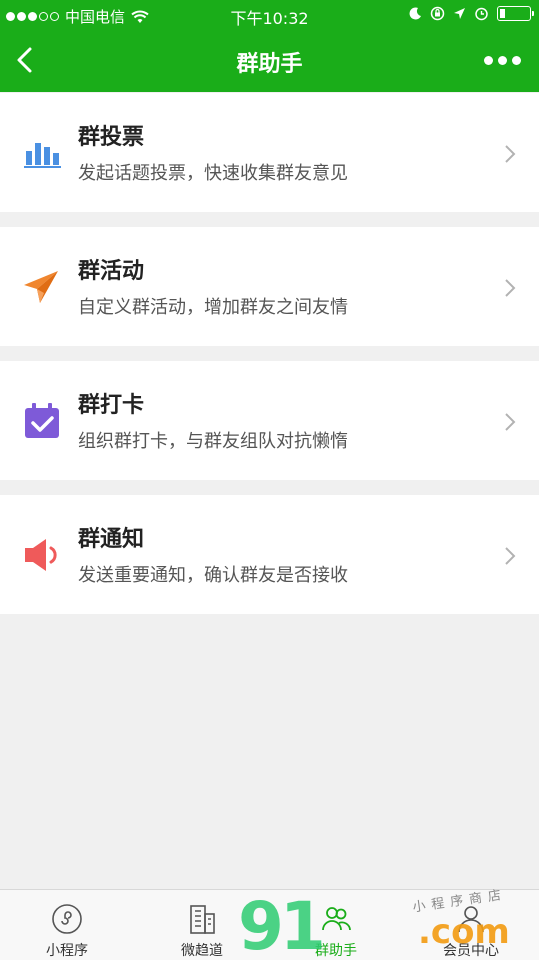  Describe the element at coordinates (67, 919) in the screenshot. I see `mini-program-icon` at that location.